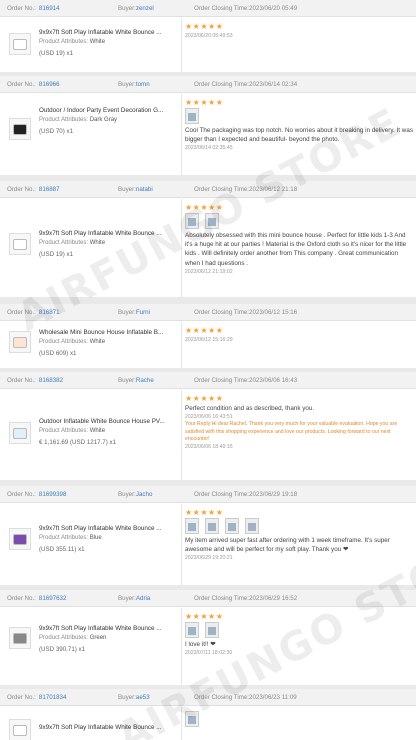 The height and width of the screenshot is (740, 416). What do you see at coordinates (145, 8) in the screenshot?
I see `buyer-name-link: zenzel` at bounding box center [145, 8].